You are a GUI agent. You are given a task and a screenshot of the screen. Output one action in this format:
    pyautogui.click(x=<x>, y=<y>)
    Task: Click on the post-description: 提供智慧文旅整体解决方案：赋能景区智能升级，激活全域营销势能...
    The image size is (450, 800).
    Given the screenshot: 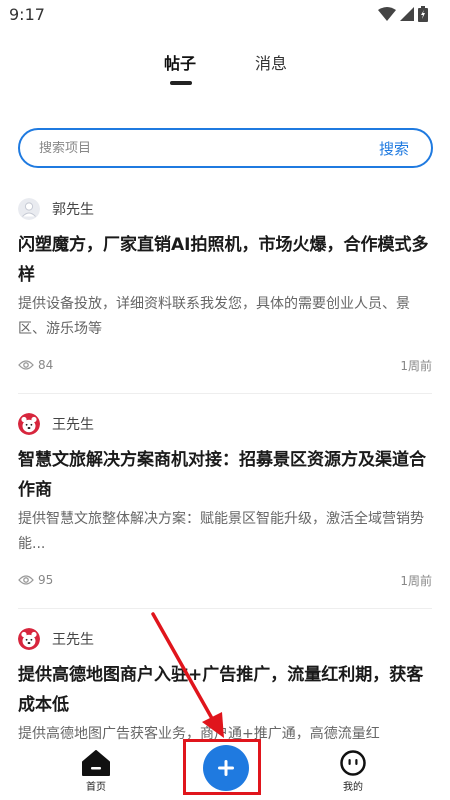 What is the action you would take?
    pyautogui.click(x=221, y=531)
    